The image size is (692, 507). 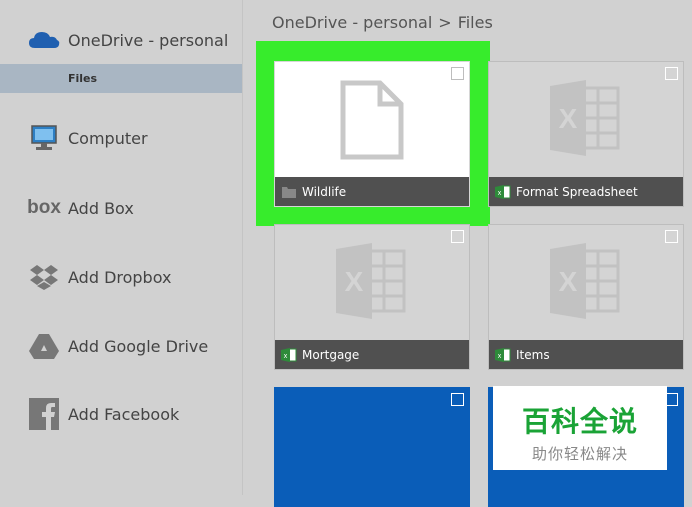 What do you see at coordinates (579, 454) in the screenshot?
I see `watermark-subtitle: 助你轻松解决` at bounding box center [579, 454].